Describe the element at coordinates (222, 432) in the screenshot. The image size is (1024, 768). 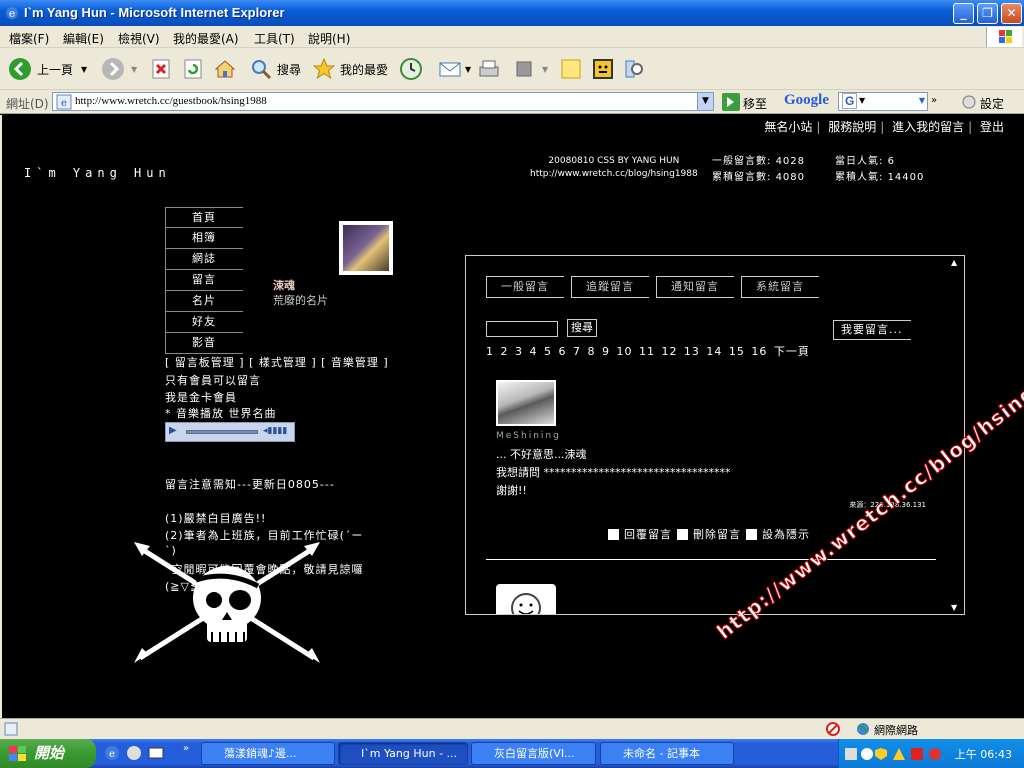
I see `seek-bar` at that location.